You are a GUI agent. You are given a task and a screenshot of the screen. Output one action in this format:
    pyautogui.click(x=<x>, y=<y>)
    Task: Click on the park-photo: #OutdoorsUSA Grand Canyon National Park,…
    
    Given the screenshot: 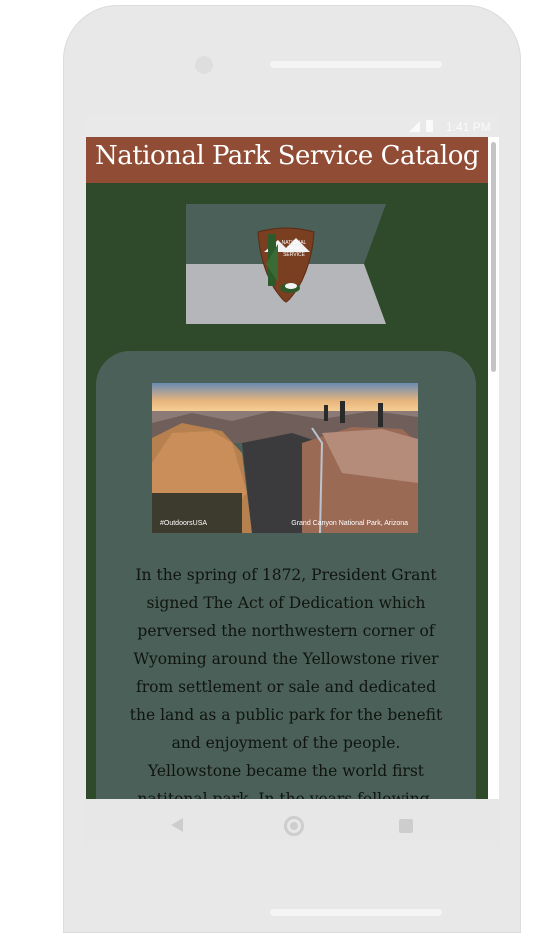 What is the action you would take?
    pyautogui.click(x=285, y=458)
    